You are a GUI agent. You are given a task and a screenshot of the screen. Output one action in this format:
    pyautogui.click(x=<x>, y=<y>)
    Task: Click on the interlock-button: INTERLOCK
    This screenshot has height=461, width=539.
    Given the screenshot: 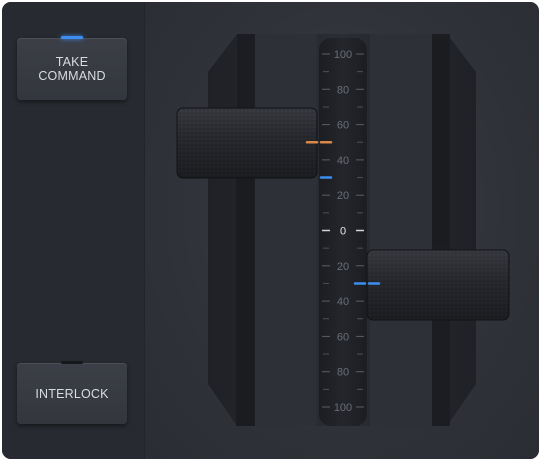 What is the action you would take?
    pyautogui.click(x=72, y=392)
    